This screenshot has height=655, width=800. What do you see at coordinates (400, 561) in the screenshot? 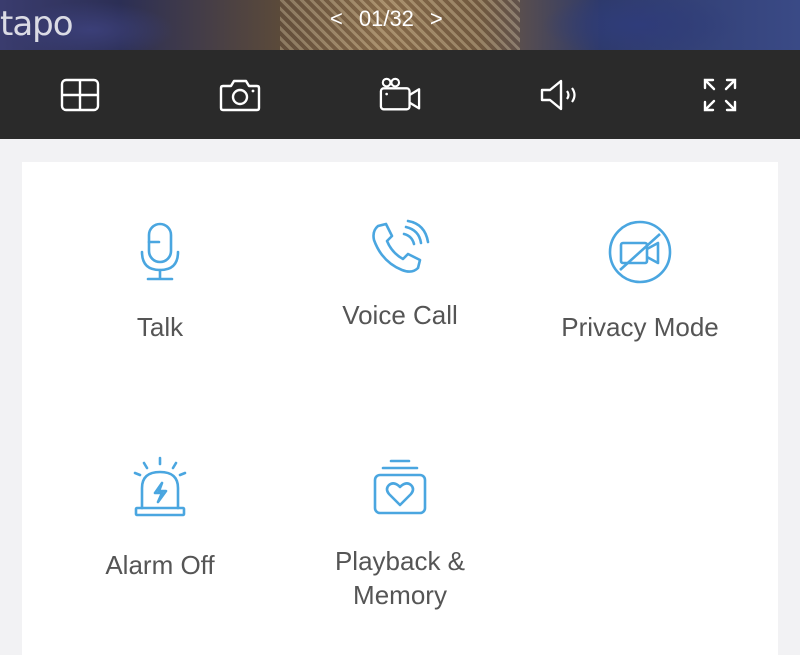
I see `playback-label-line1: Playback &` at bounding box center [400, 561].